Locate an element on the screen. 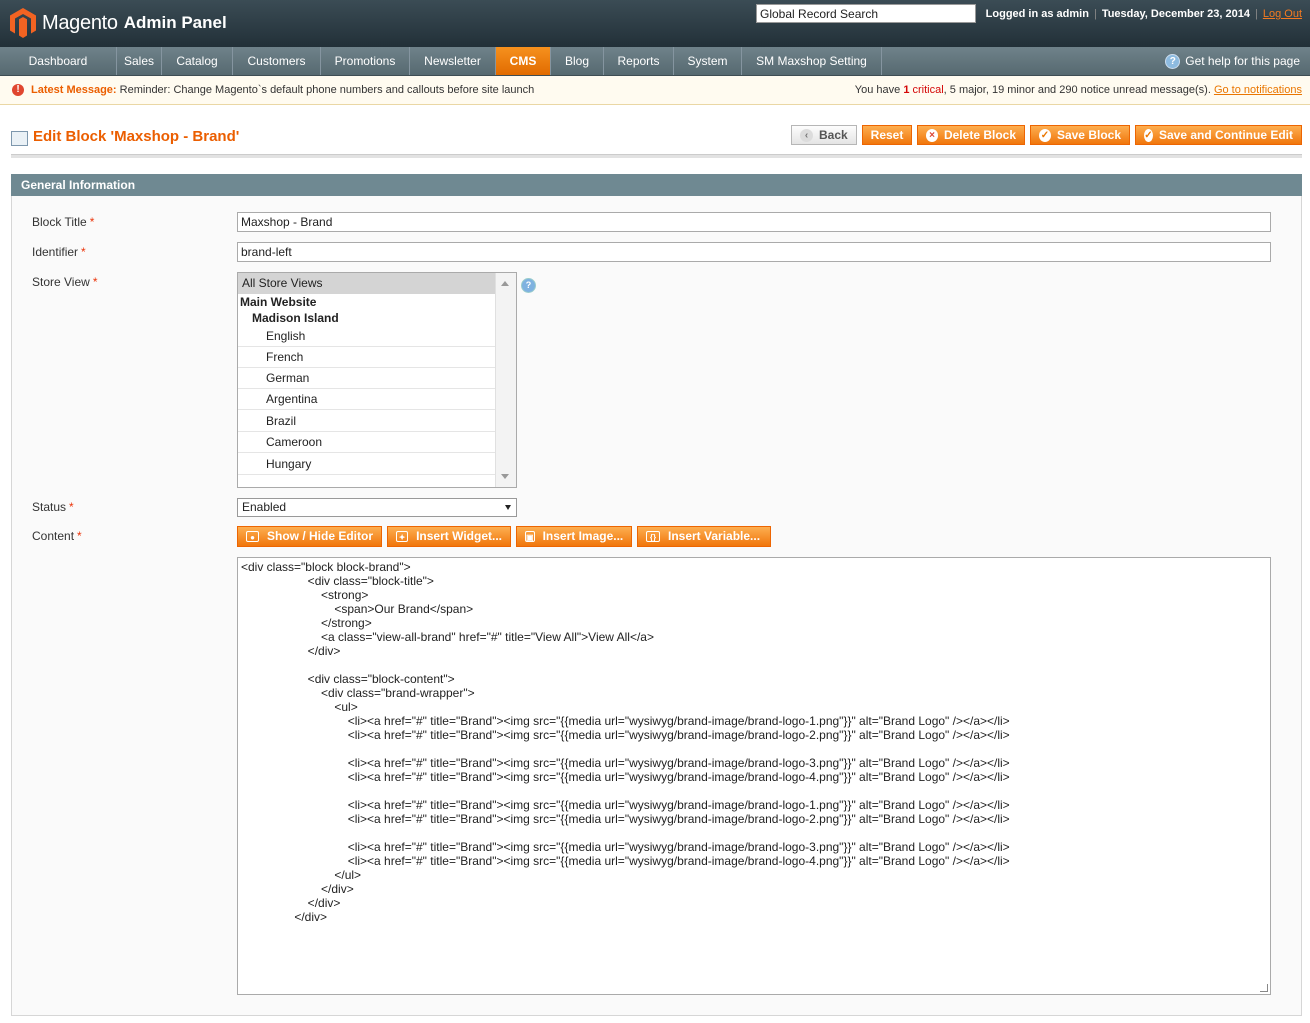 Image resolution: width=1310 pixels, height=1023 pixels. back-arrow-icon: ‹ is located at coordinates (806, 135).